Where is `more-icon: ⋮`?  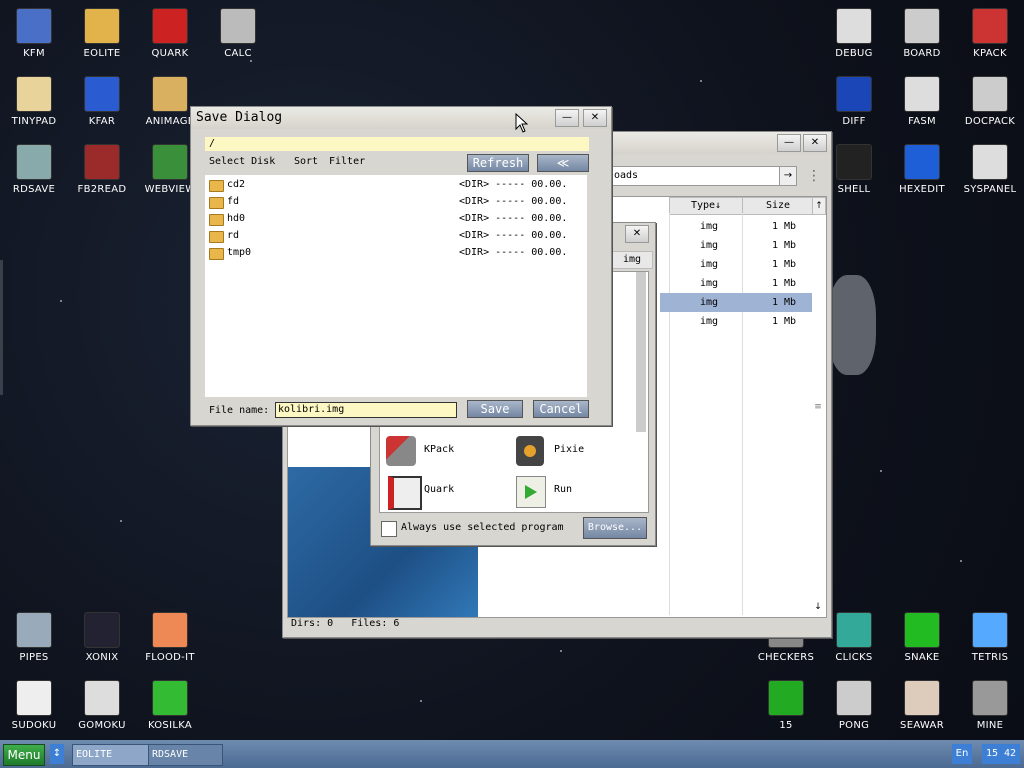
more-icon: ⋮ is located at coordinates (814, 176).